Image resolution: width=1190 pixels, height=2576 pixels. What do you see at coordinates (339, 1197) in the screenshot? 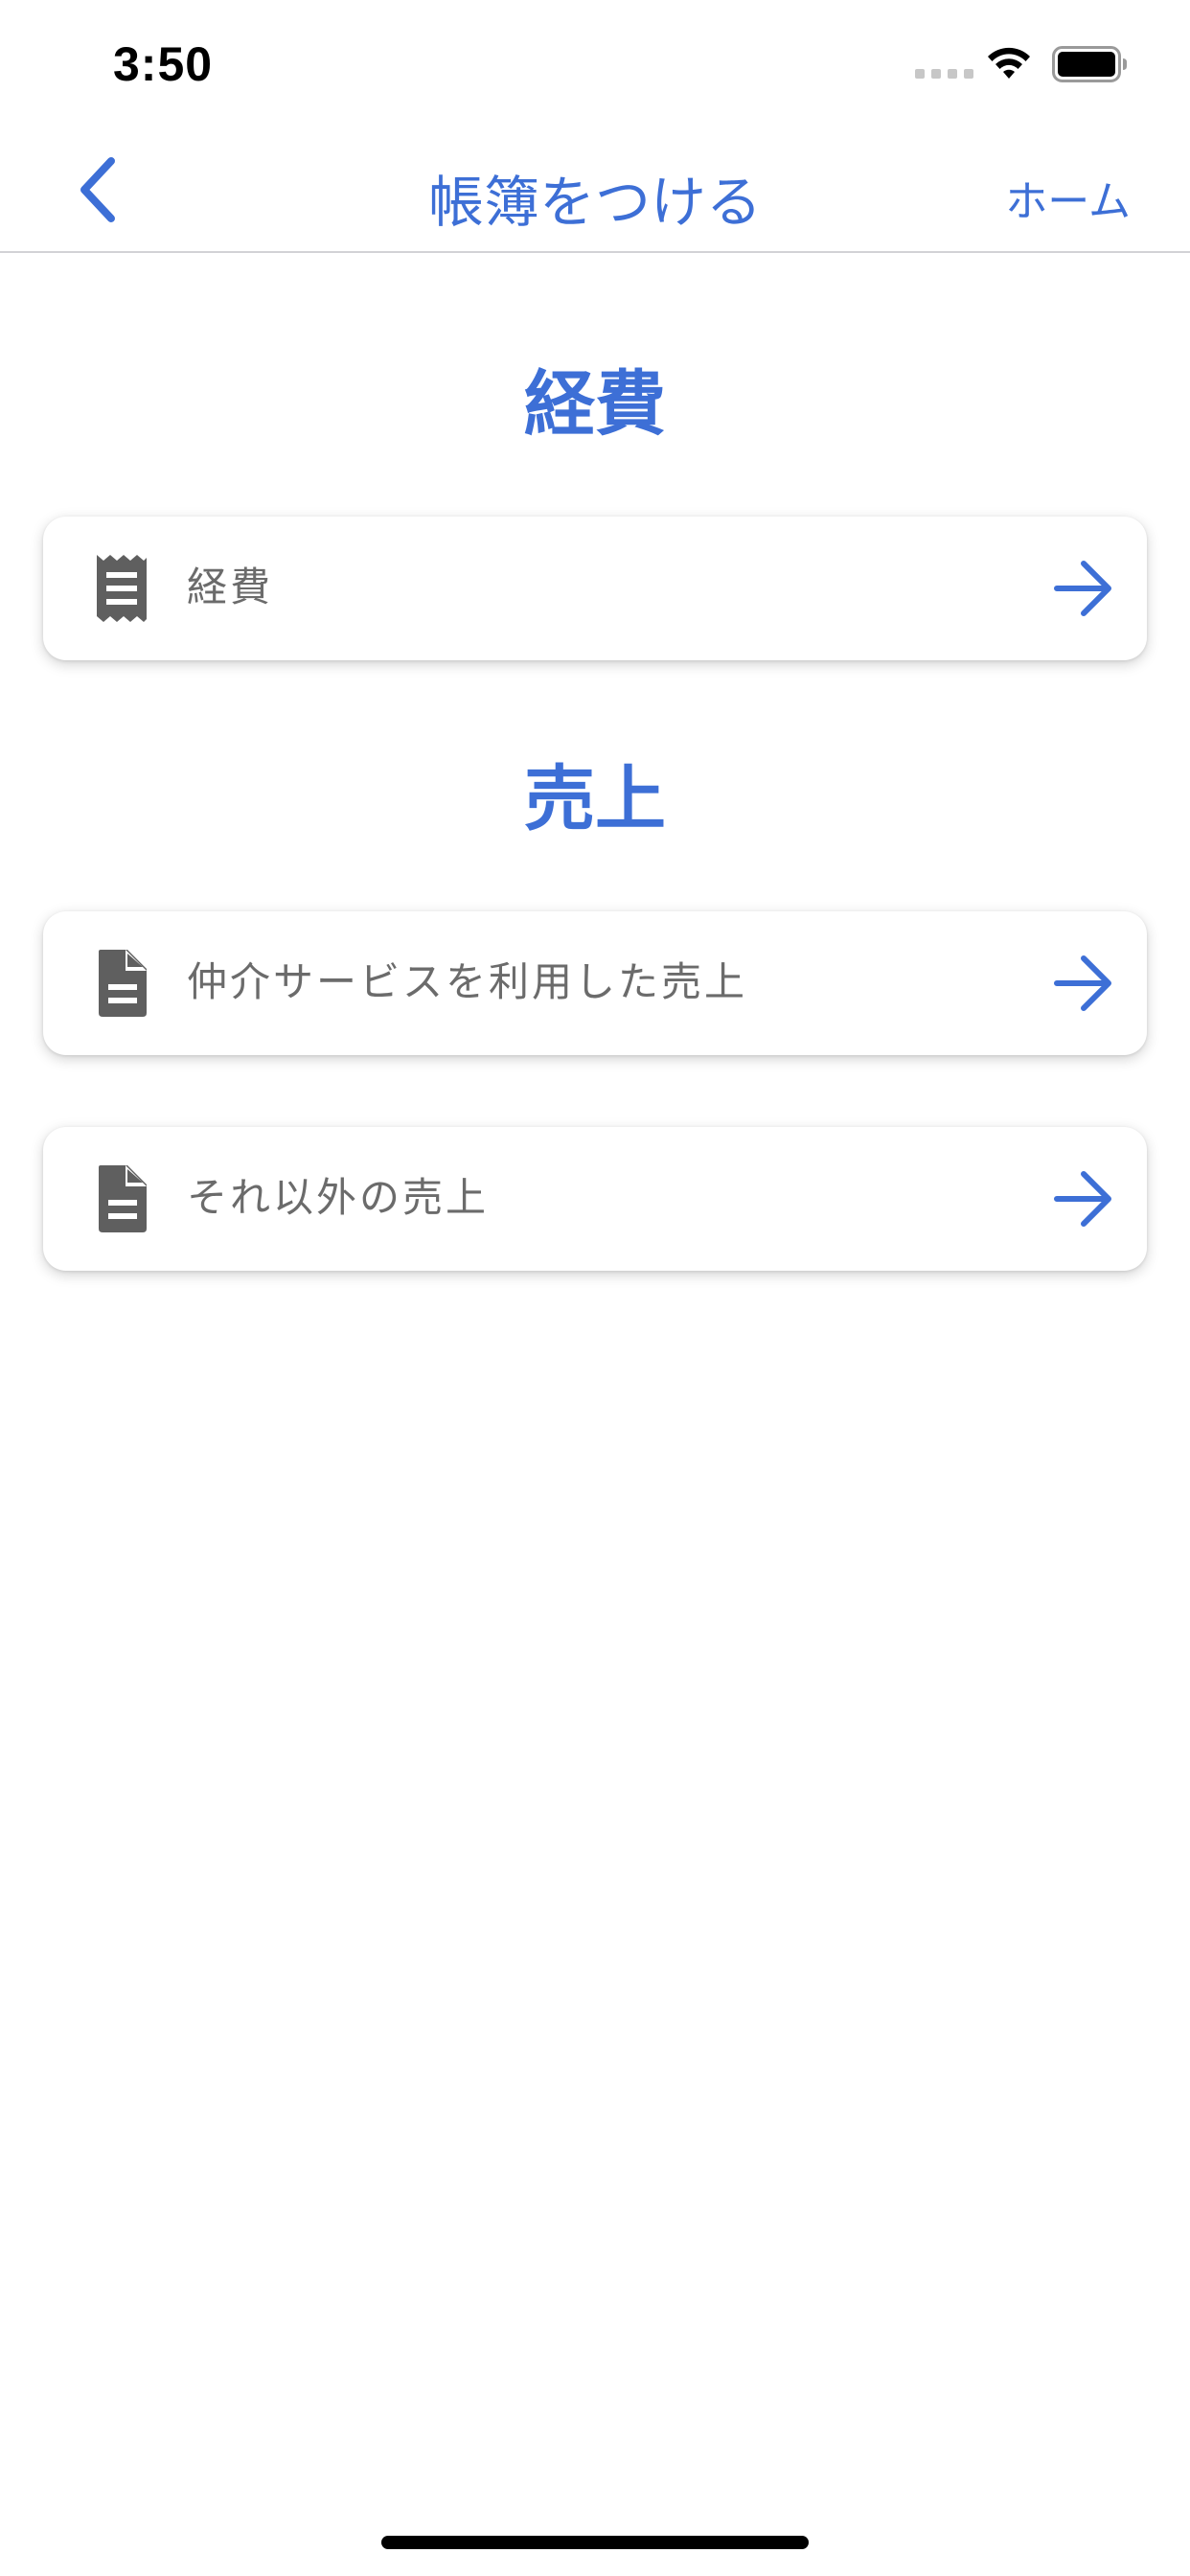
I see `list-item-label: それ以外の売上` at bounding box center [339, 1197].